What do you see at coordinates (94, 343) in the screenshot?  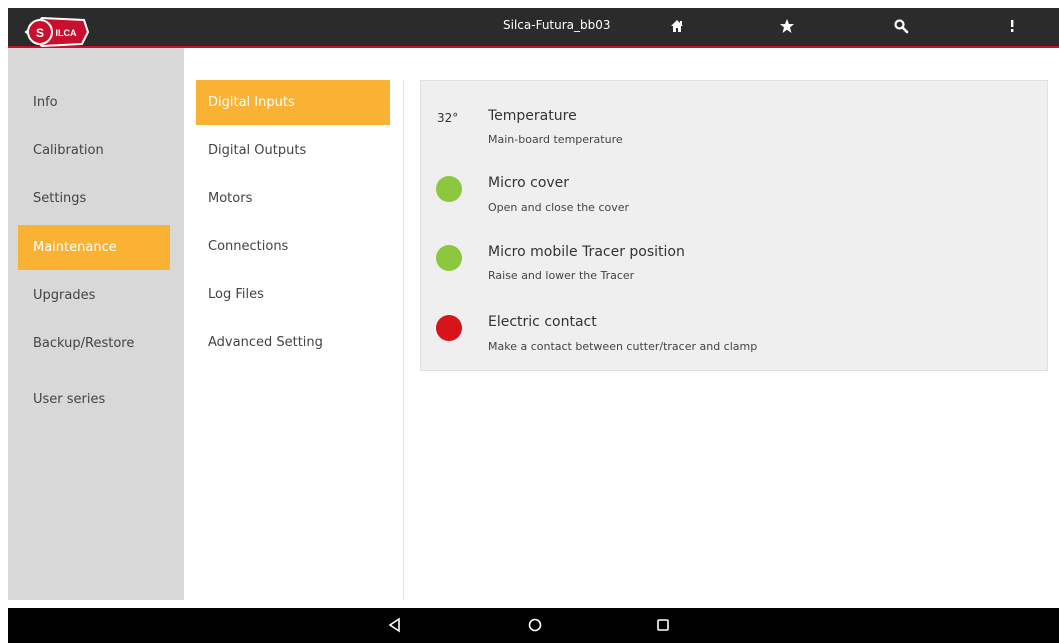 I see `sidebar-item-backup-restore: Backup/Restore` at bounding box center [94, 343].